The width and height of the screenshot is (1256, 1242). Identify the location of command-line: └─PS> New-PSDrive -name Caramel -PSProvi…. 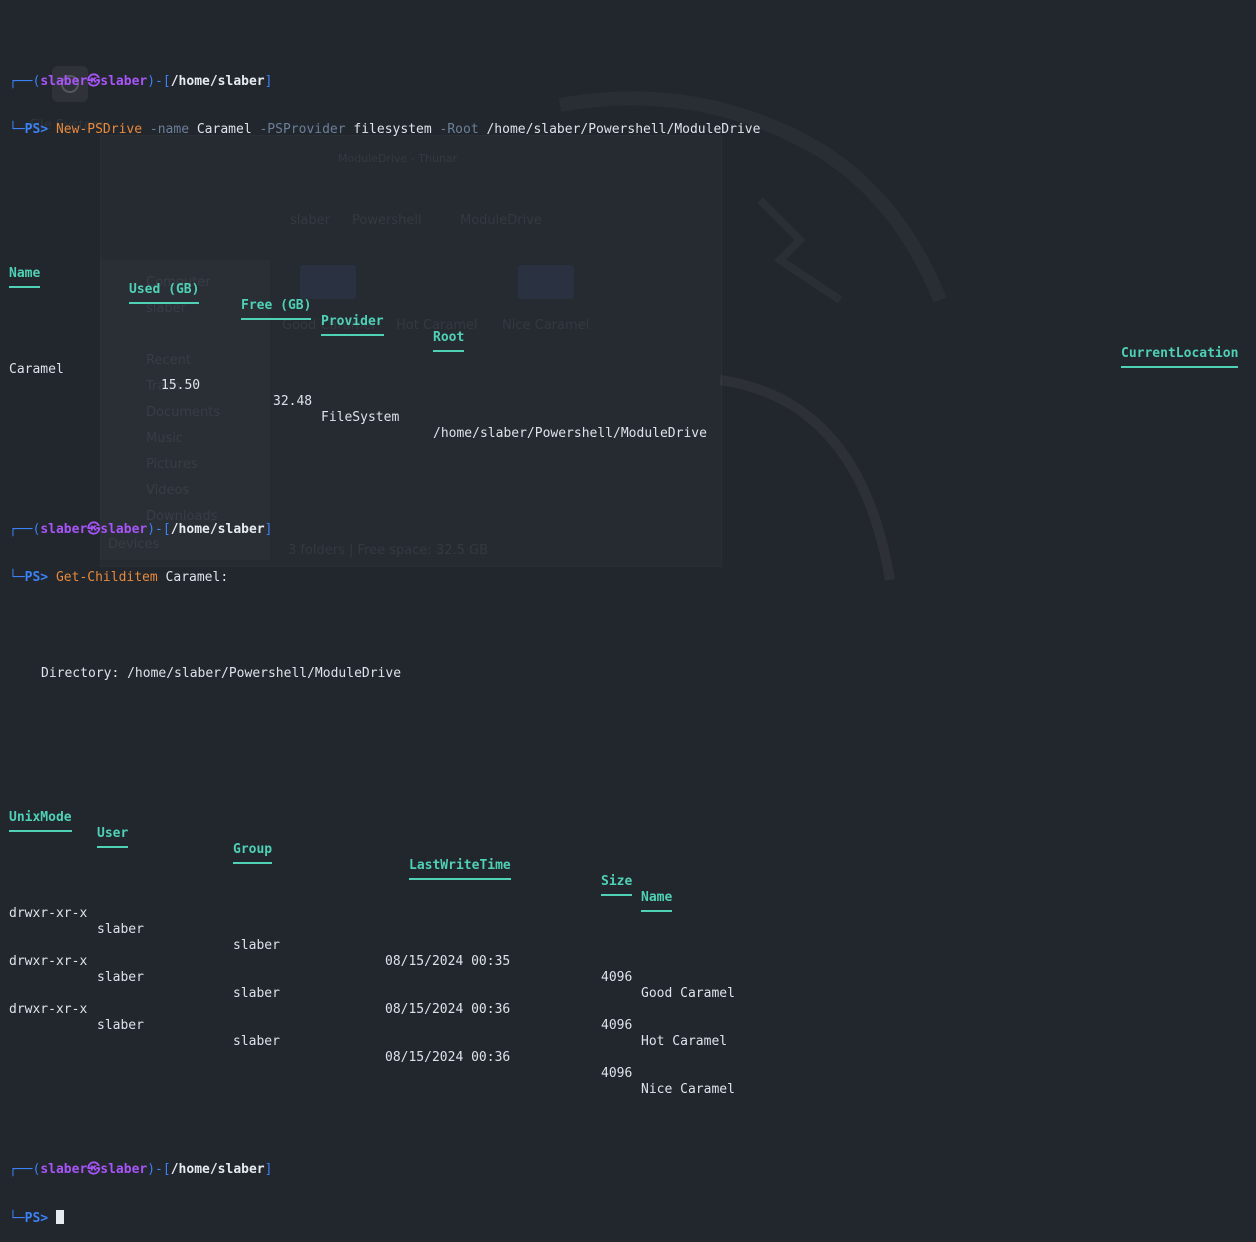
(385, 129).